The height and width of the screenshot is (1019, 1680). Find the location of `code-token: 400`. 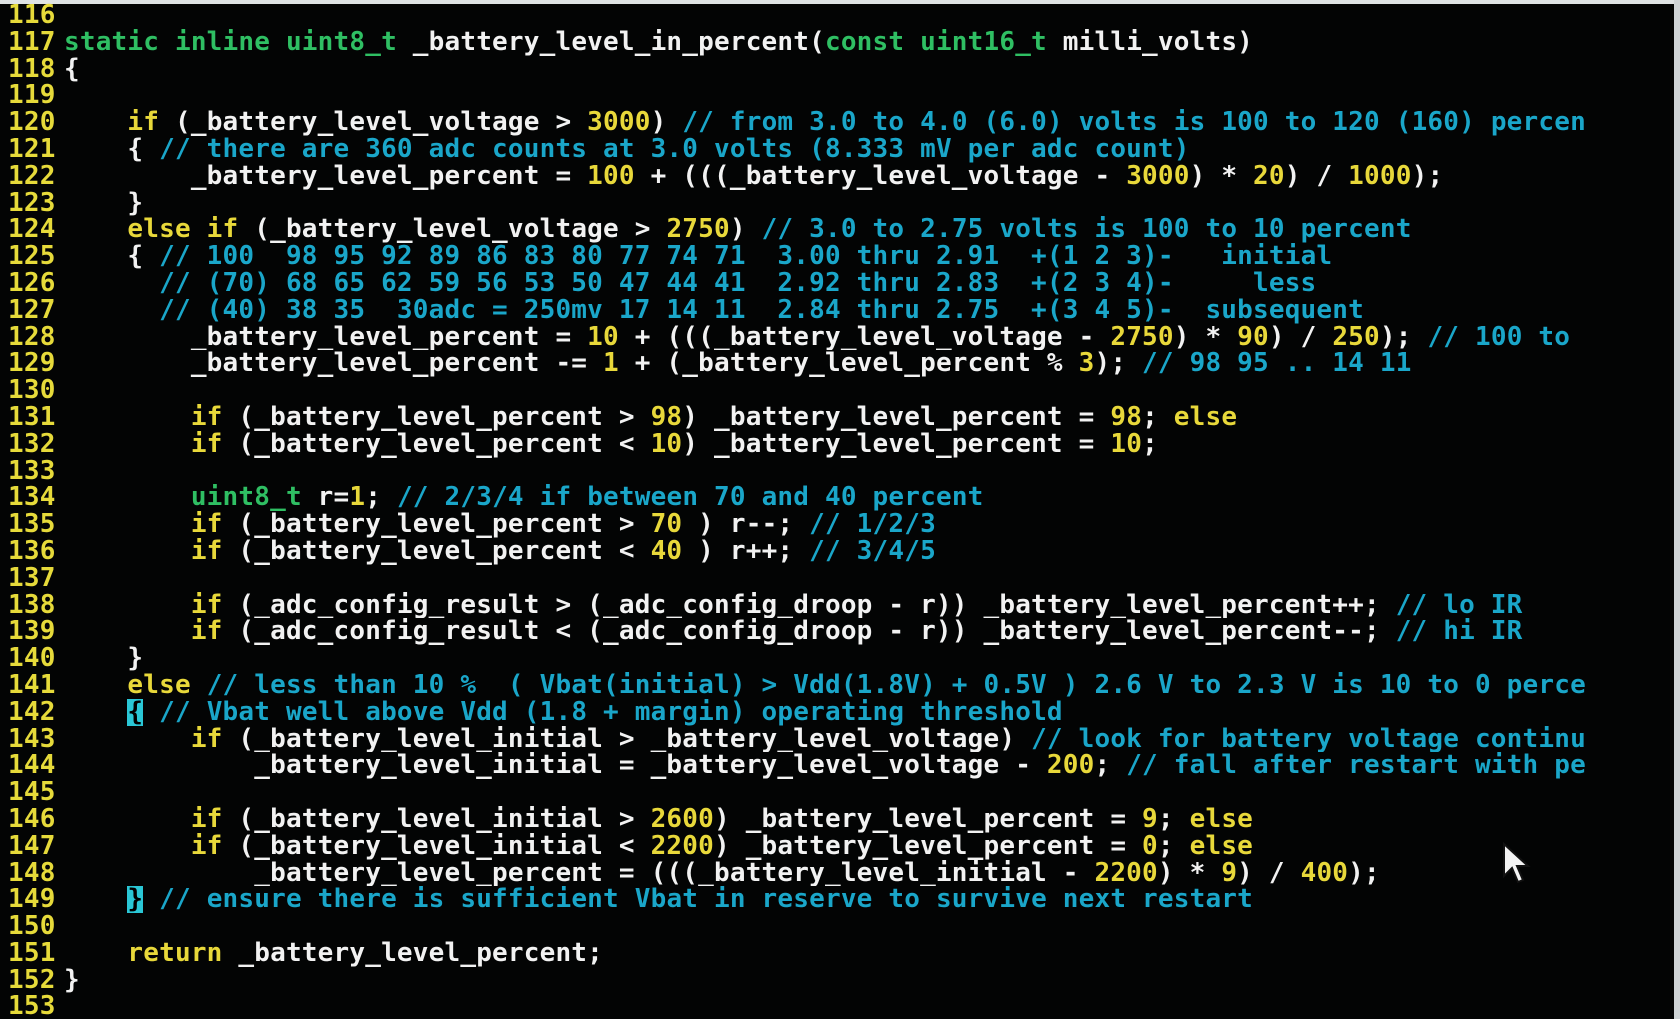

code-token: 400 is located at coordinates (1324, 873).